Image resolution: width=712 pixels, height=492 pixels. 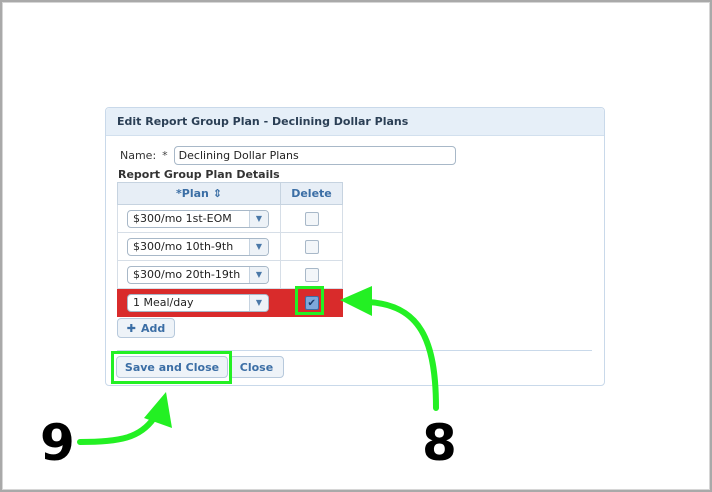 I want to click on plan-select: $300/mo 10th-9th ▼, so click(x=198, y=246).